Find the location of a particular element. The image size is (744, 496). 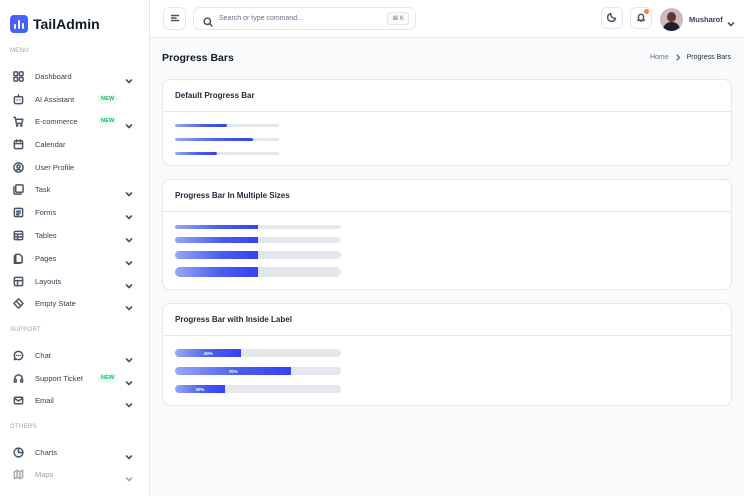

sidebar-item-label: Task is located at coordinates (43, 189).